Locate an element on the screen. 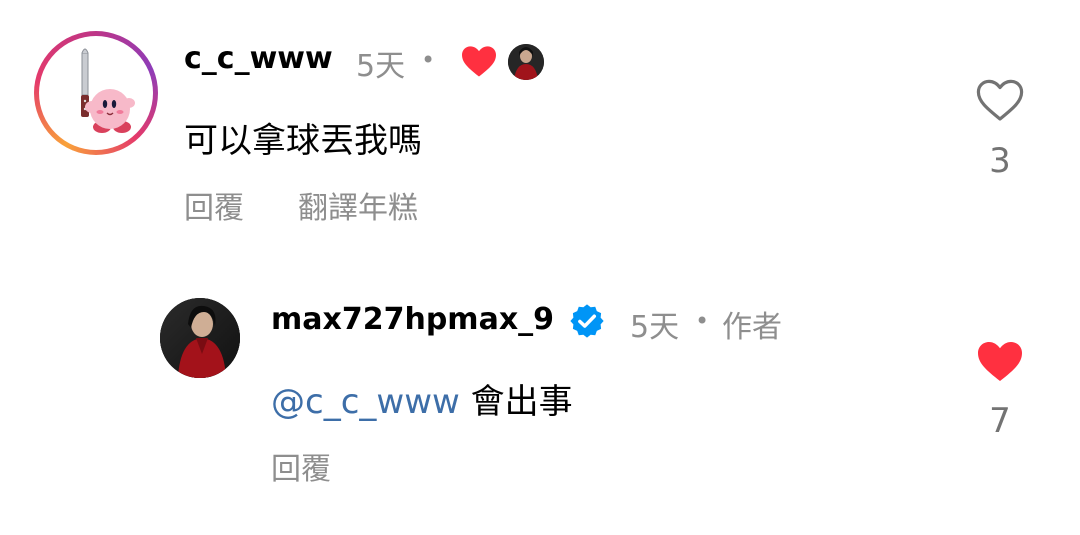 The image size is (1080, 535). mention-link: @c_c_www is located at coordinates (365, 402).